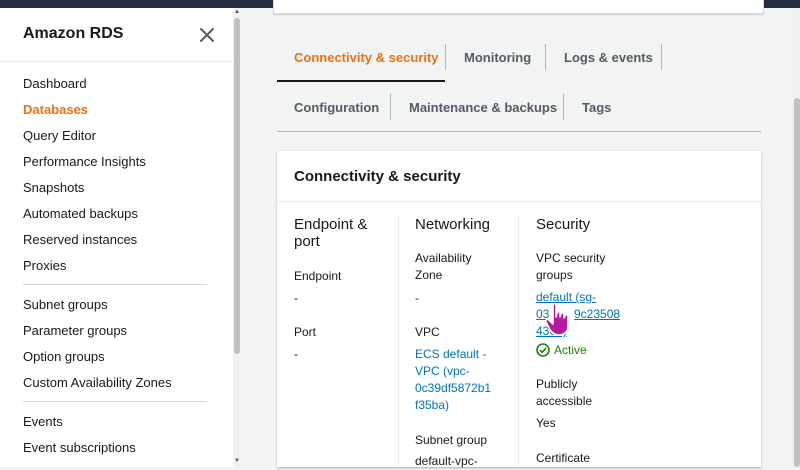 The width and height of the screenshot is (800, 470). What do you see at coordinates (442, 371) in the screenshot?
I see `vpc-link-line2: VPC (vpc-` at bounding box center [442, 371].